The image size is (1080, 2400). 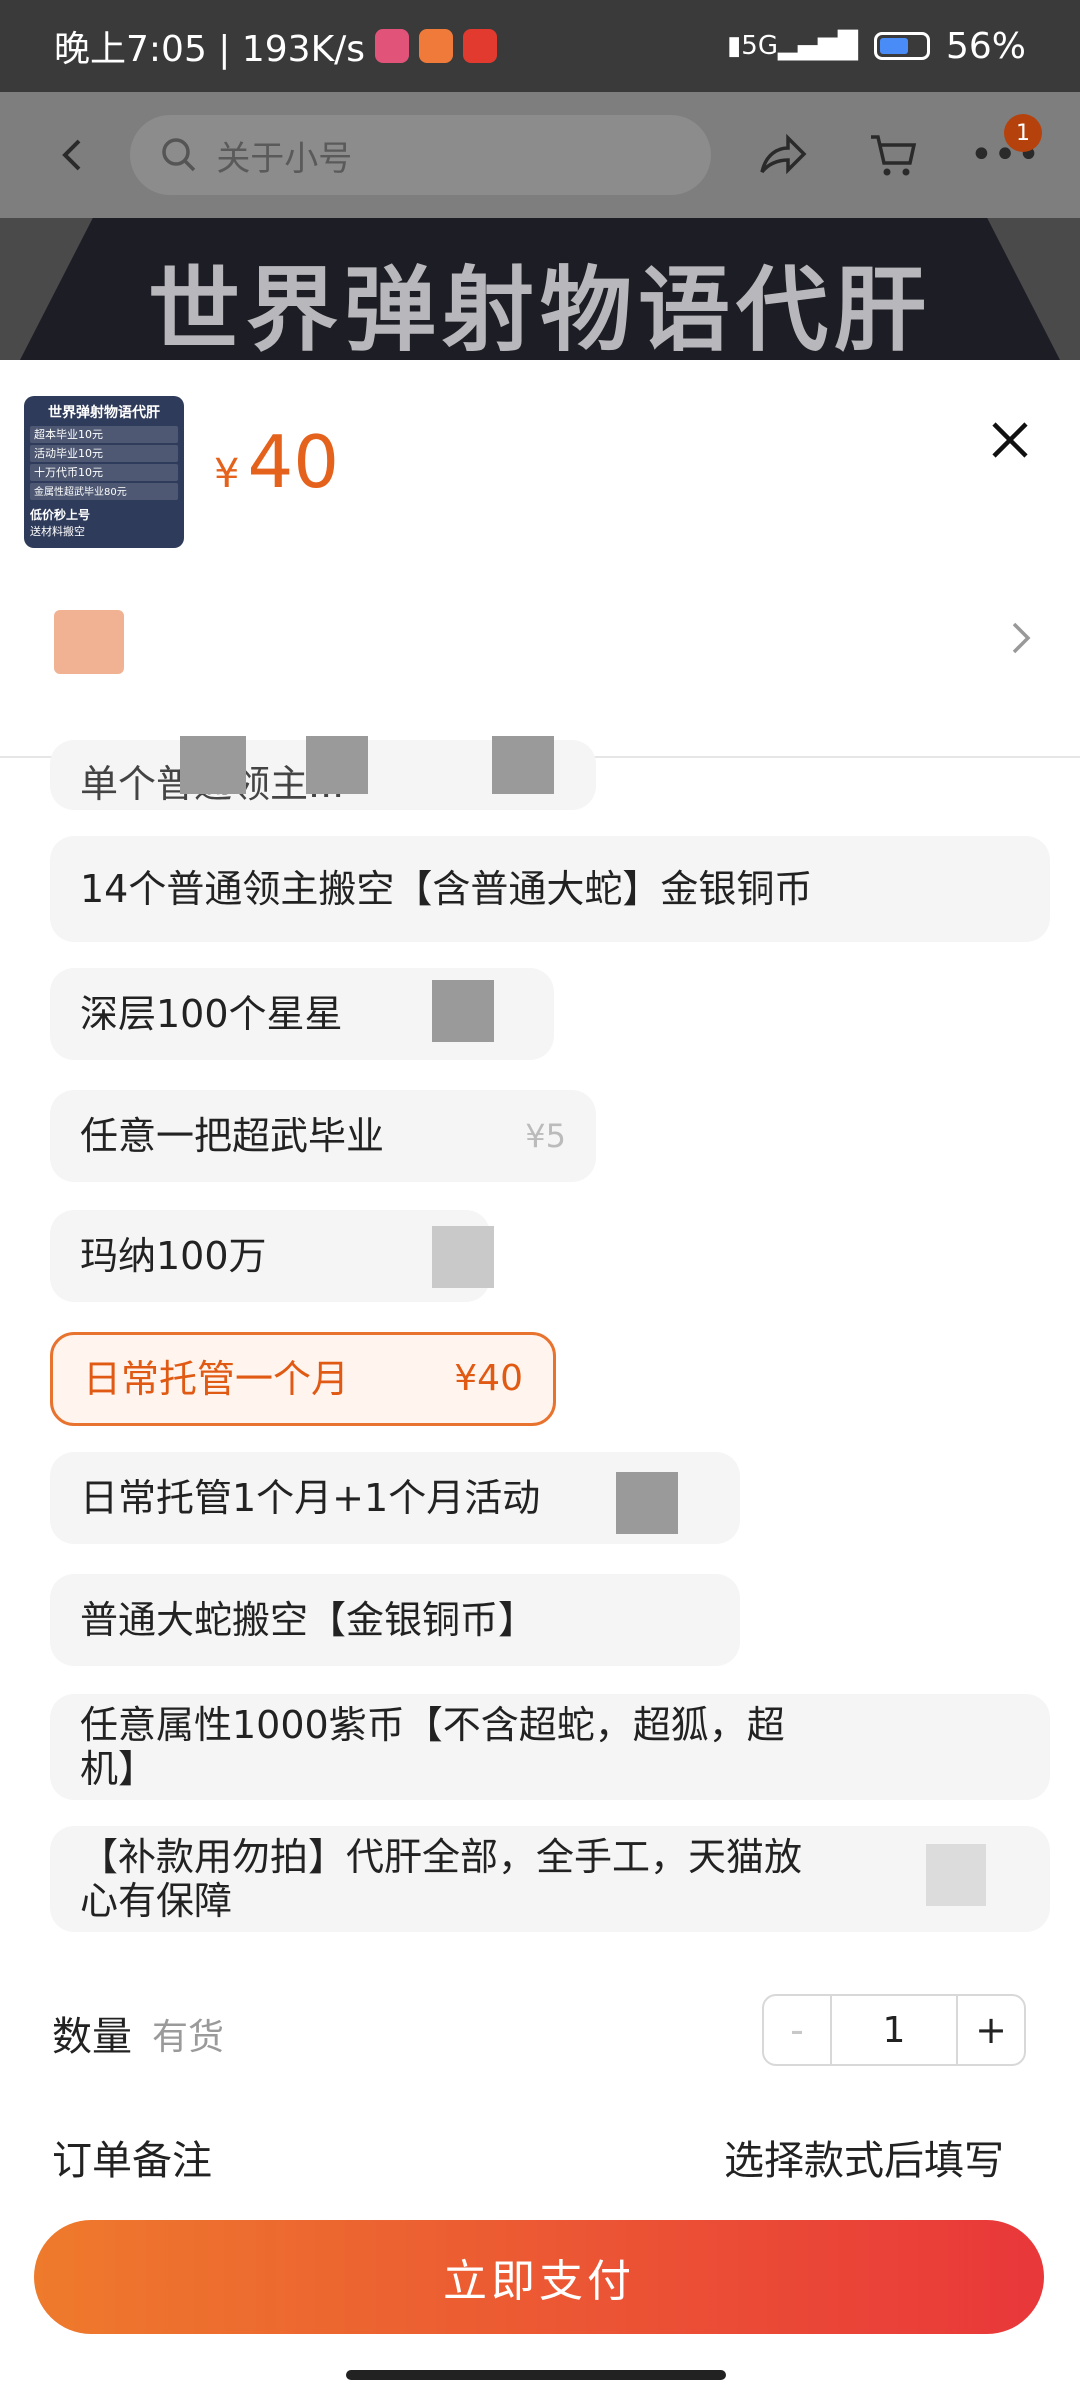 What do you see at coordinates (284, 158) in the screenshot?
I see `search-placeholder: 关于小号` at bounding box center [284, 158].